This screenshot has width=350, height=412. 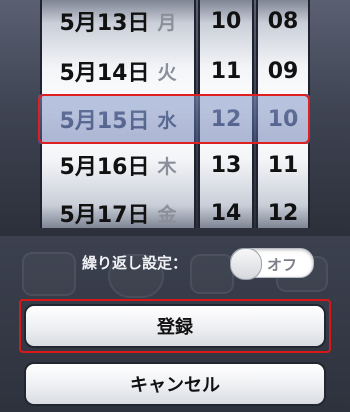 I want to click on hour-row: 14, so click(x=226, y=209).